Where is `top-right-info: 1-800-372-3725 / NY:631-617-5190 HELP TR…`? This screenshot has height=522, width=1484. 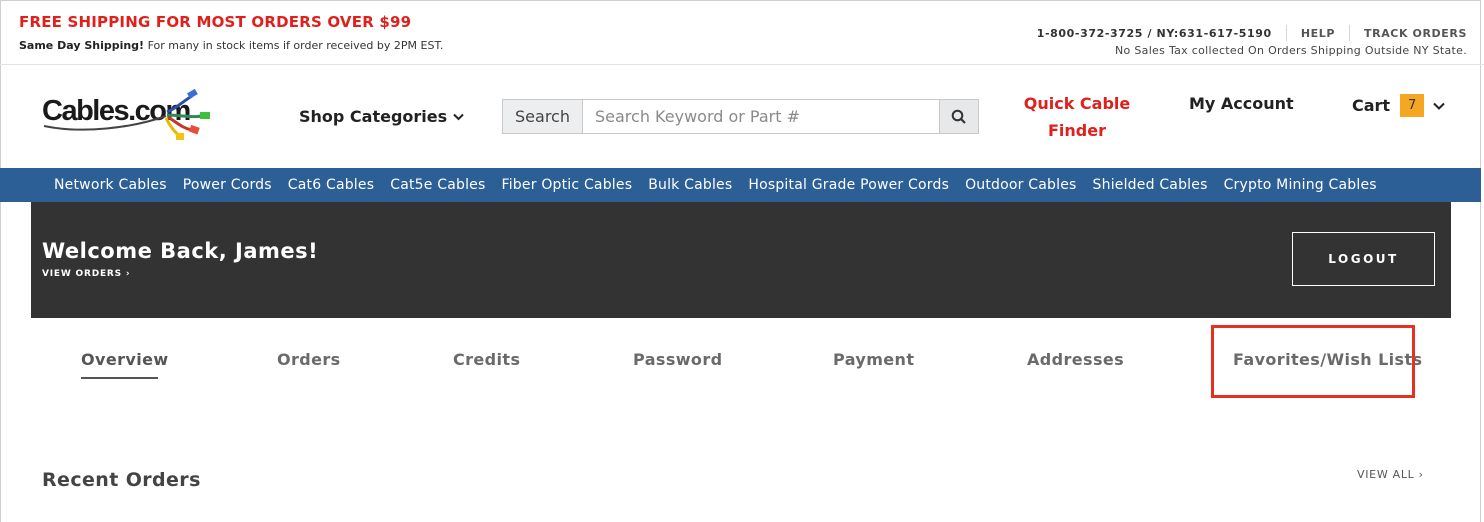
top-right-info: 1-800-372-3725 / NY:631-617-5190 HELP TR… is located at coordinates (1252, 41).